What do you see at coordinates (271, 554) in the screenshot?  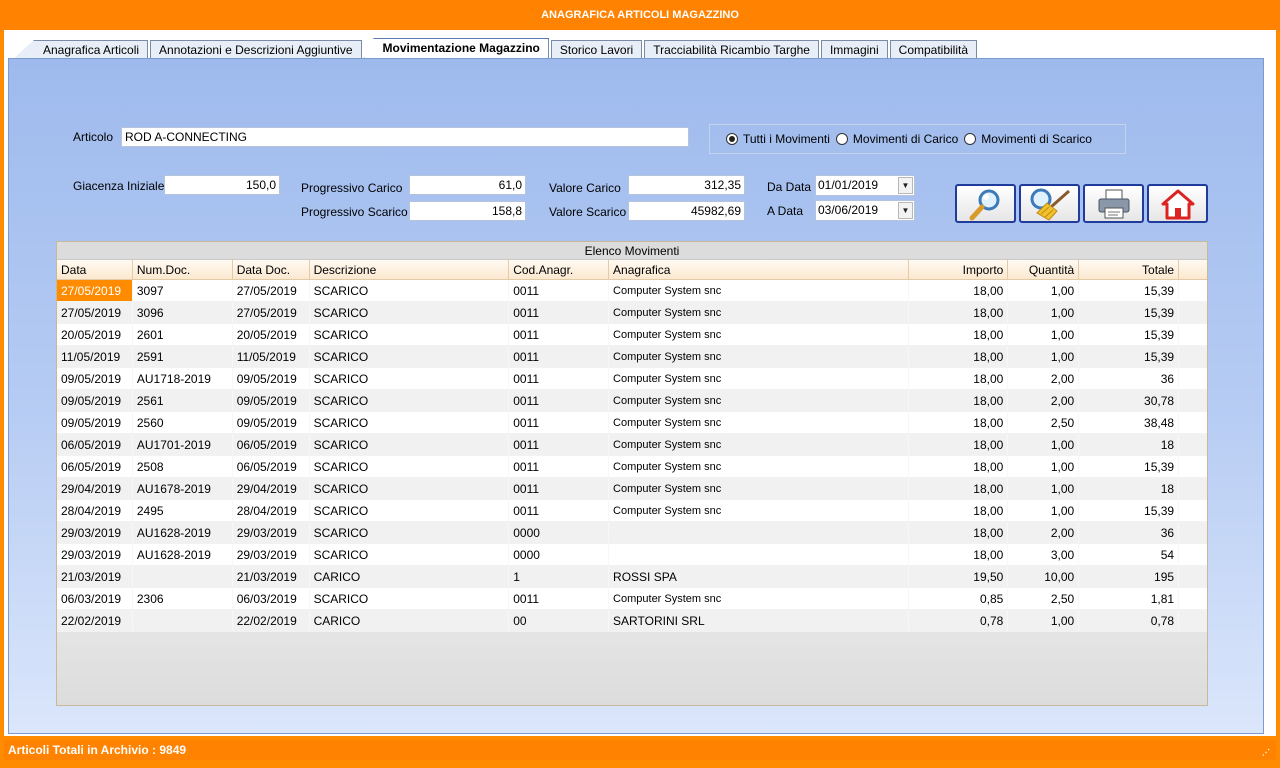 I see `cell-data-doc: 29/03/2019` at bounding box center [271, 554].